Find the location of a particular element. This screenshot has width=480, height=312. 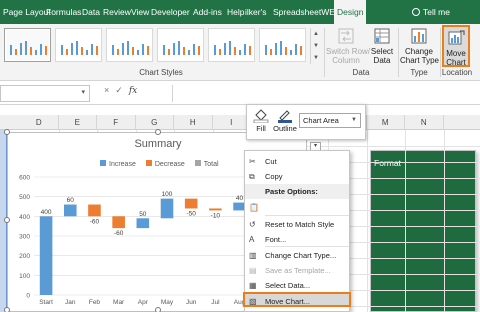

menu-item-reset-to-match-style: ↺ Reset to Match Style is located at coordinates (297, 224).